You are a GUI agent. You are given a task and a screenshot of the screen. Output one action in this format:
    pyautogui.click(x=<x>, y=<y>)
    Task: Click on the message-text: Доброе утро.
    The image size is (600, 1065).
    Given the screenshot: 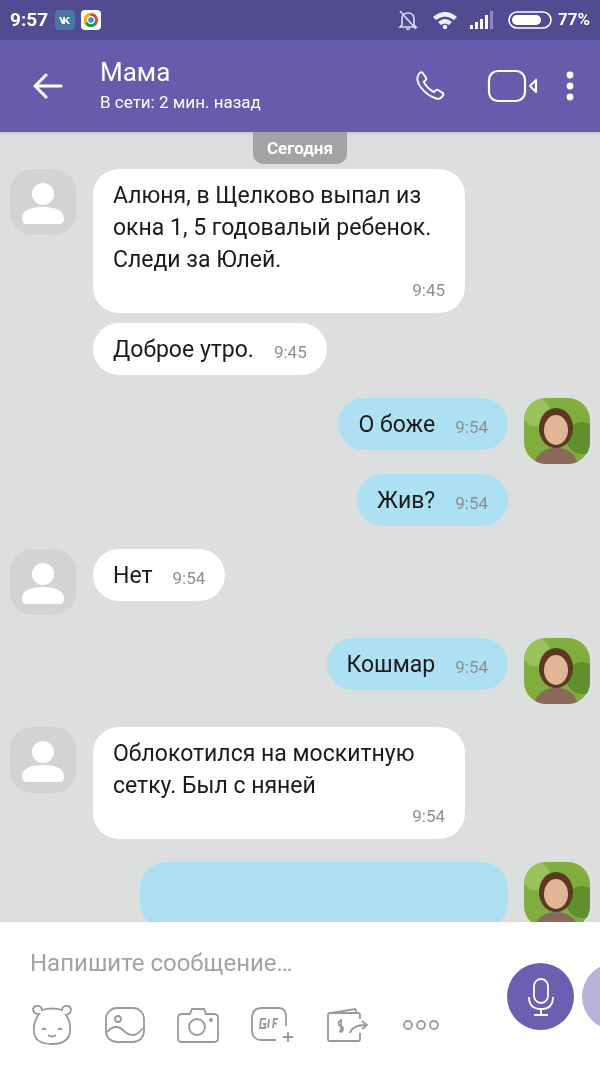 What is the action you would take?
    pyautogui.click(x=183, y=350)
    